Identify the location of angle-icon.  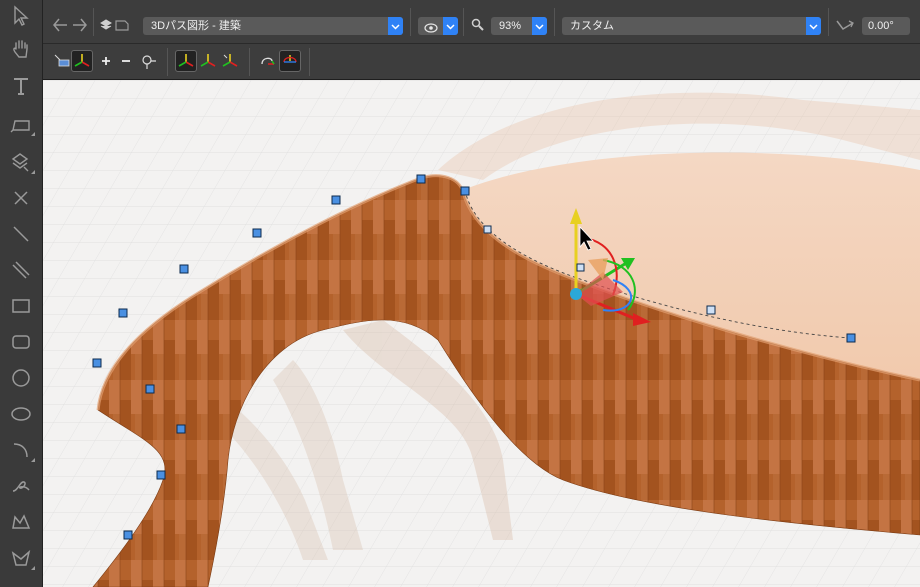
(845, 25).